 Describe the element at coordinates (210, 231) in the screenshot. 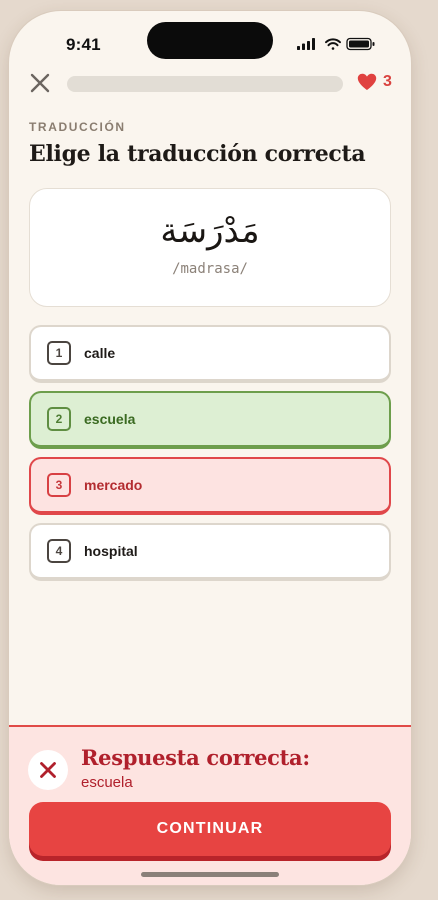

I see `arabic-word: مَدْرَسَة` at that location.